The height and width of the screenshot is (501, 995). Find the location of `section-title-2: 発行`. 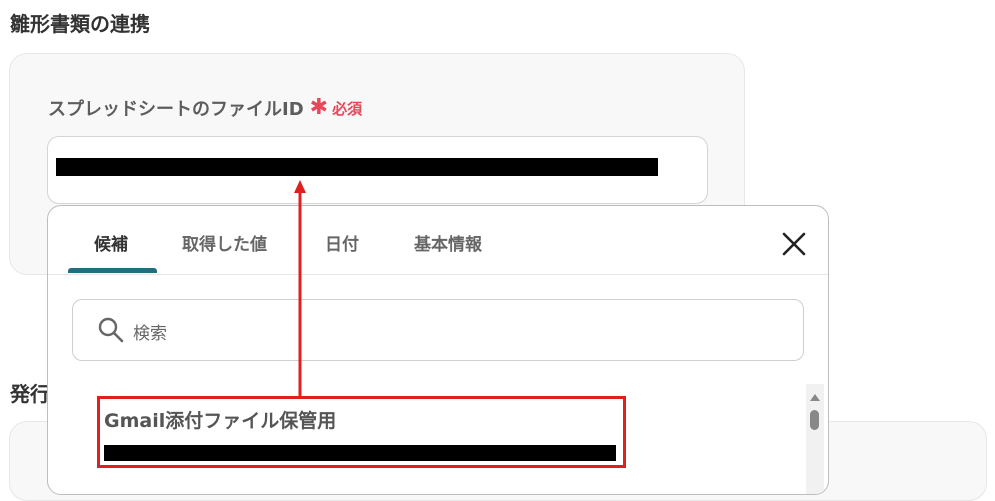

section-title-2: 発行 is located at coordinates (30, 394).